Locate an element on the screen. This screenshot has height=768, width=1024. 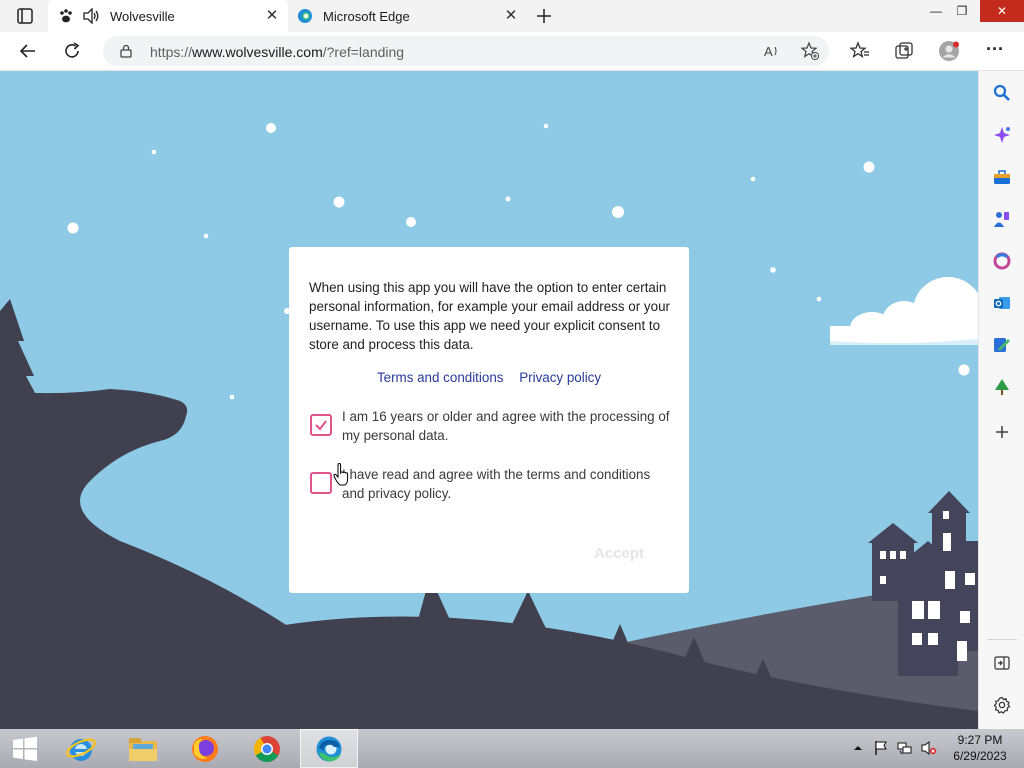
start-button is located at coordinates (25, 748).